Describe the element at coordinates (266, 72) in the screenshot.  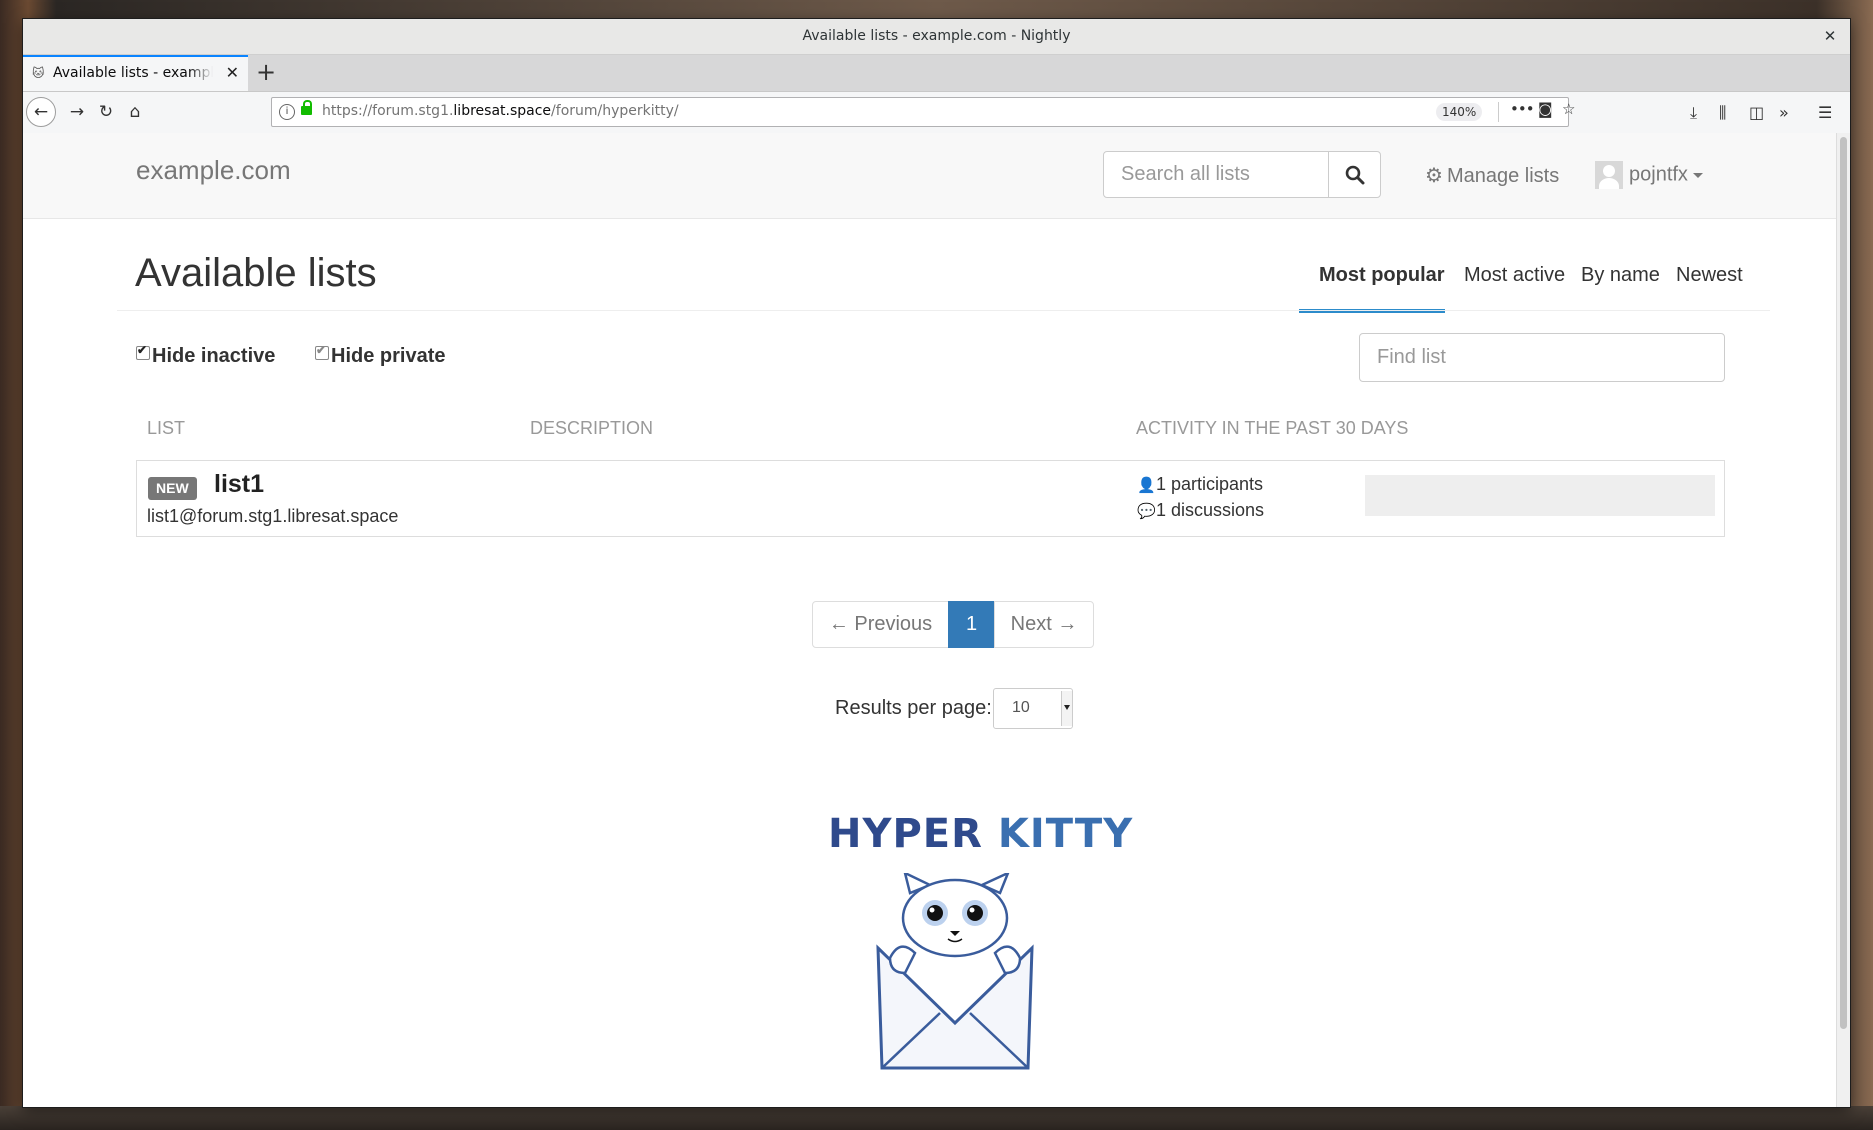
I see `new-tab-plus-icon: +` at that location.